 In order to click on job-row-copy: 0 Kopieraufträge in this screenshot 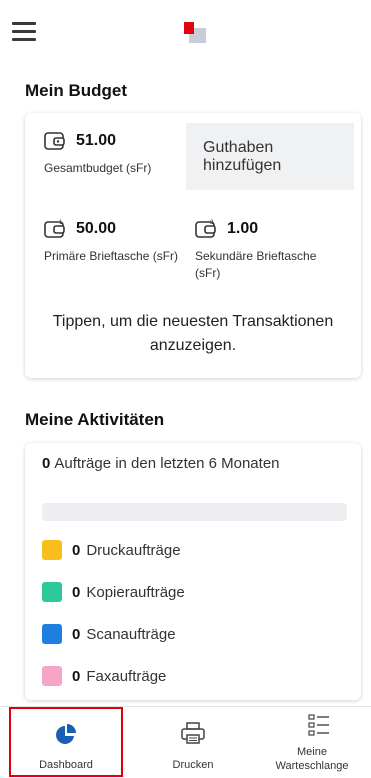, I will do `click(113, 592)`.